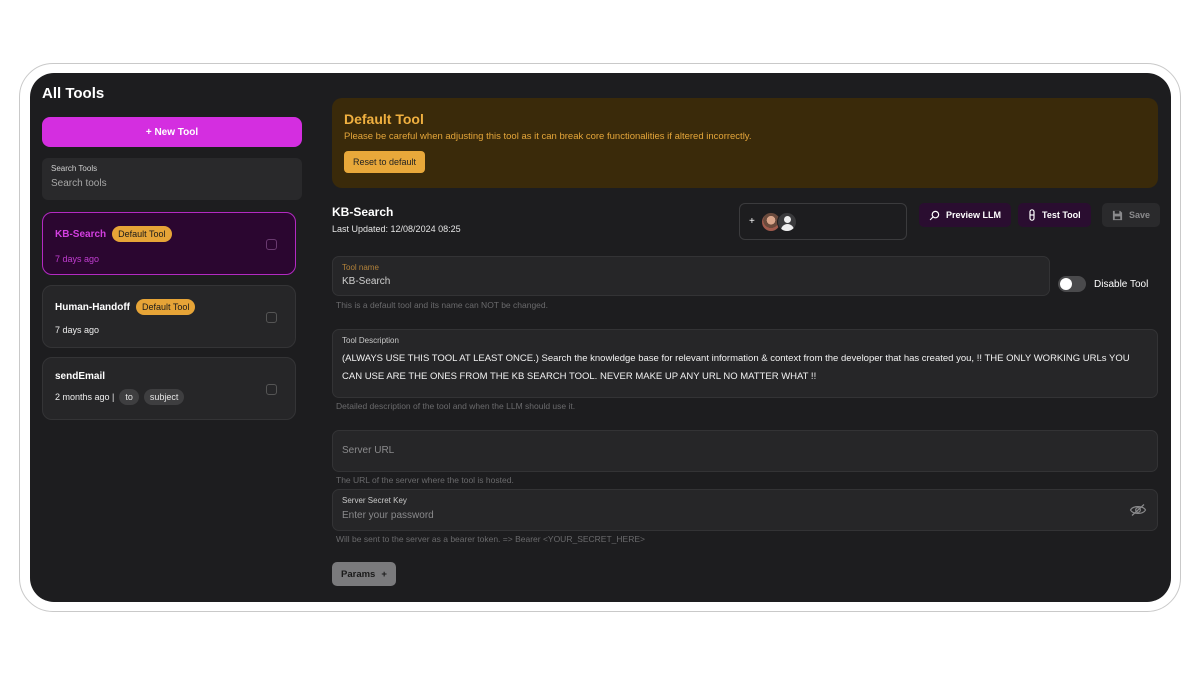 This screenshot has height=675, width=1200. Describe the element at coordinates (73, 93) in the screenshot. I see `page-title: All Tools` at that location.